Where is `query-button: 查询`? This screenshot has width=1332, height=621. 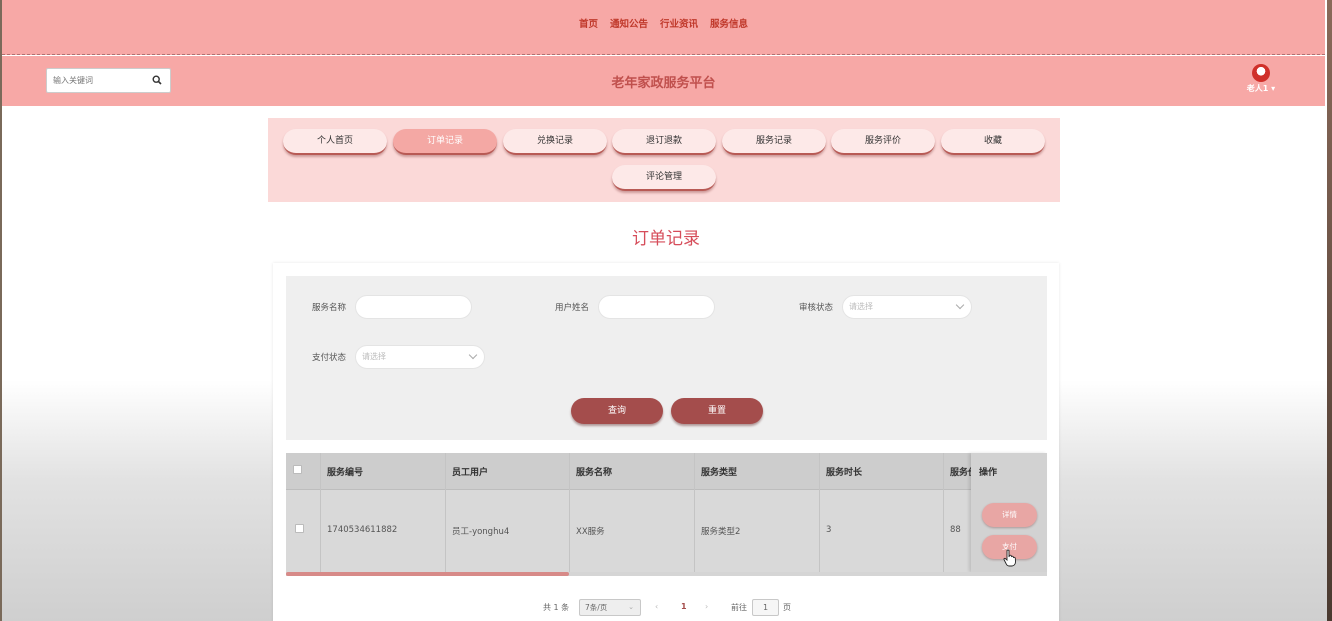 query-button: 查询 is located at coordinates (617, 411).